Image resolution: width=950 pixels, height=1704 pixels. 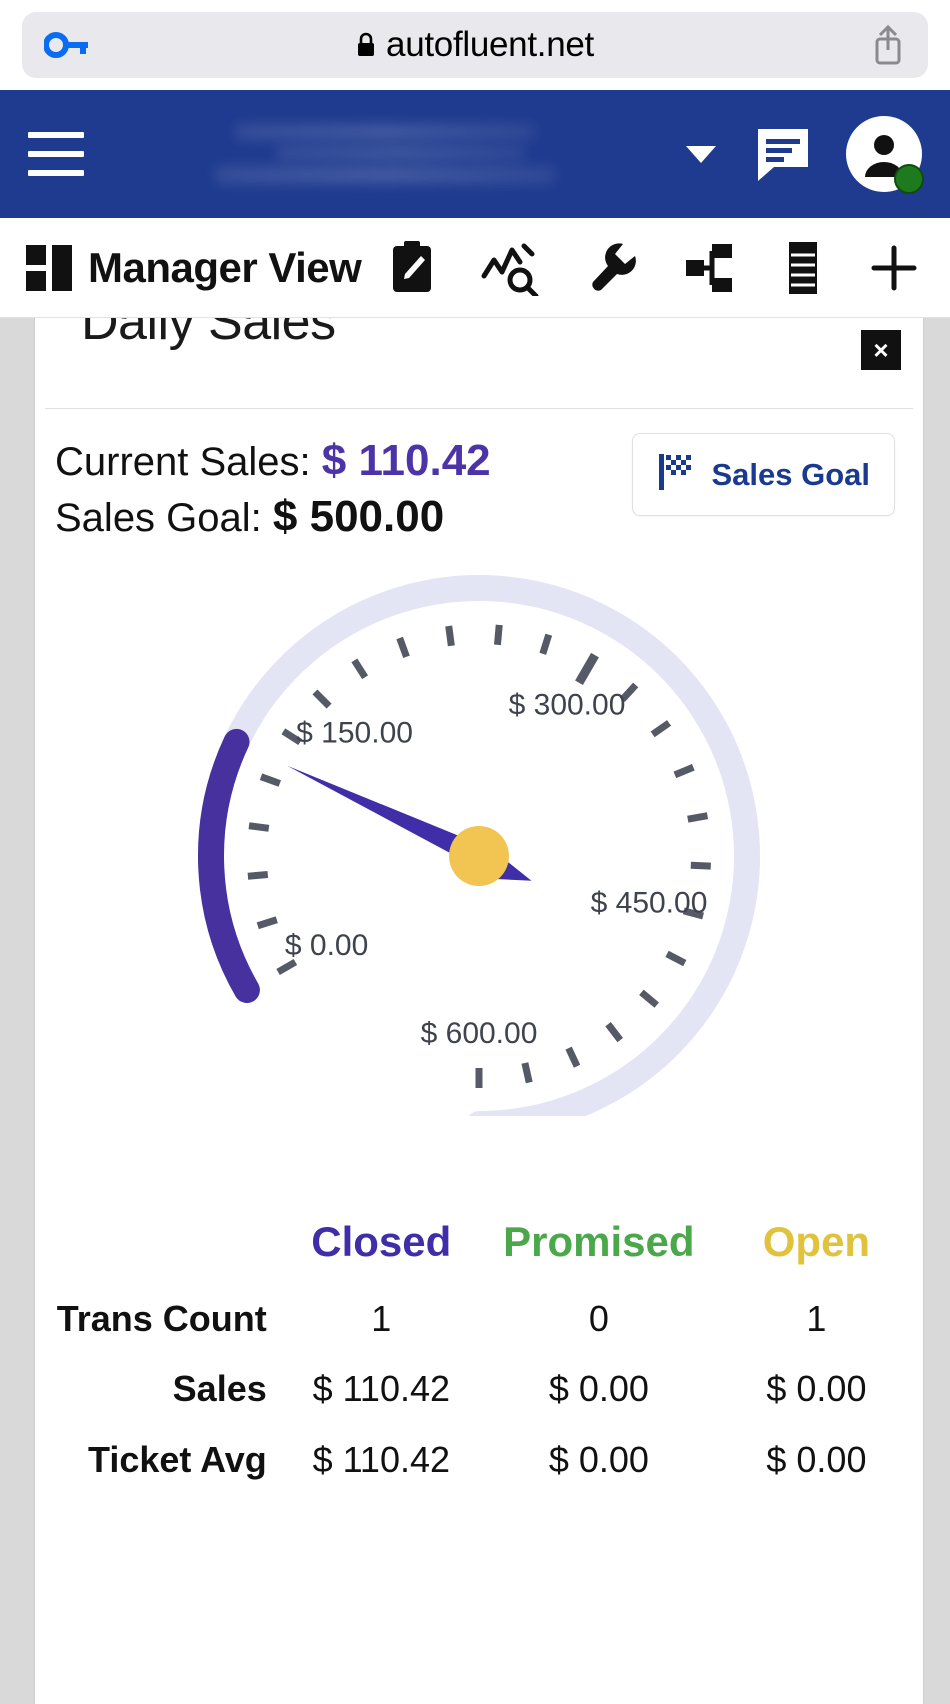 What do you see at coordinates (155, 1248) in the screenshot?
I see `table-header-blank` at bounding box center [155, 1248].